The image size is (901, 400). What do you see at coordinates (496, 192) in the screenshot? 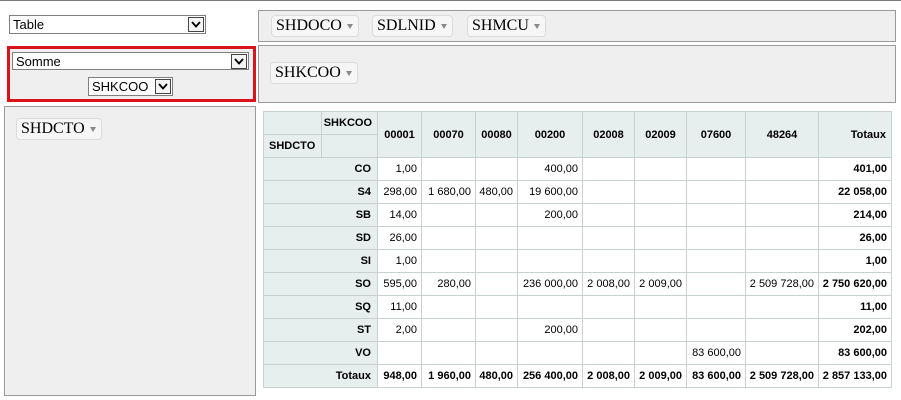
I see `data-cell: 480,00` at bounding box center [496, 192].